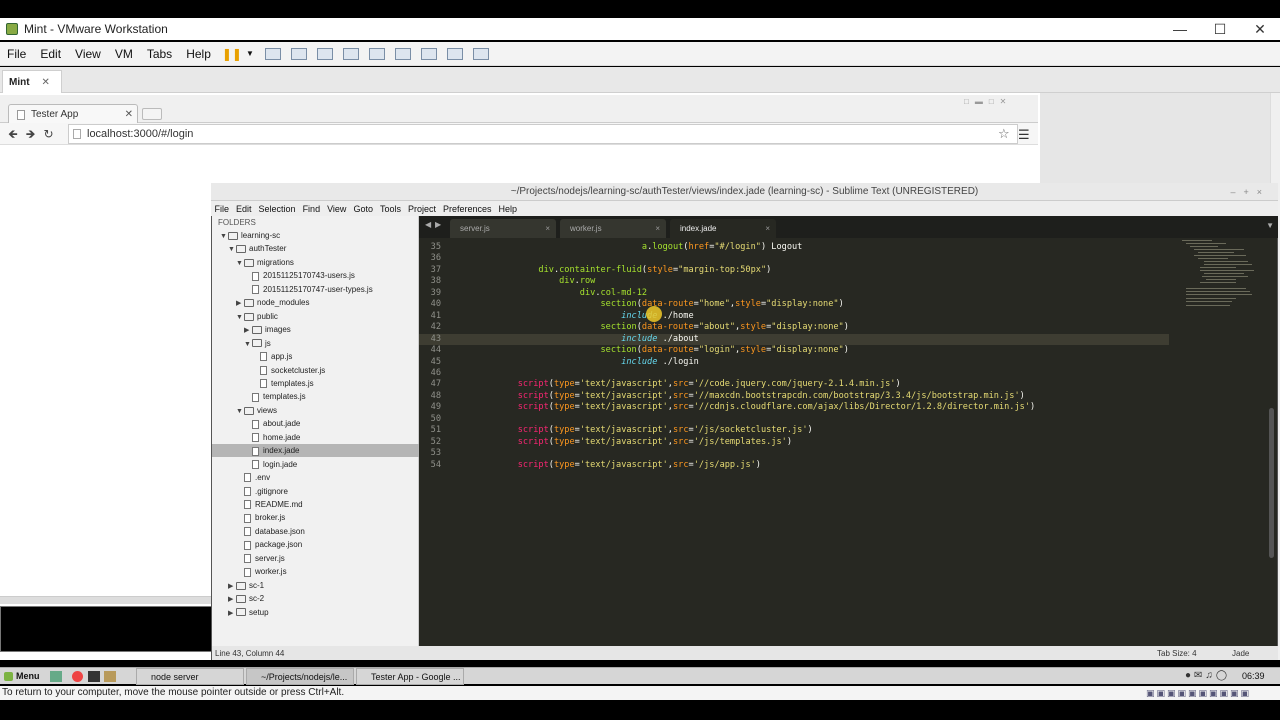 The image size is (1280, 720). What do you see at coordinates (480, 53) in the screenshot?
I see `console-view-icon` at bounding box center [480, 53].